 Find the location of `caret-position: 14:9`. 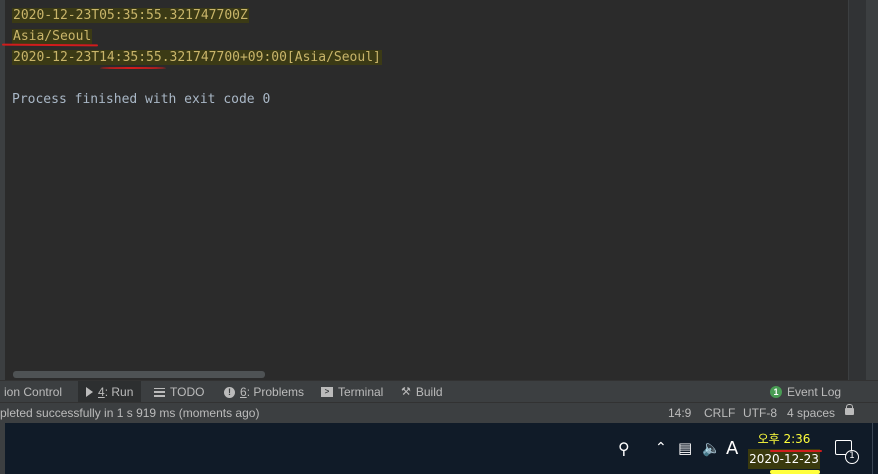

caret-position: 14:9 is located at coordinates (679, 413).